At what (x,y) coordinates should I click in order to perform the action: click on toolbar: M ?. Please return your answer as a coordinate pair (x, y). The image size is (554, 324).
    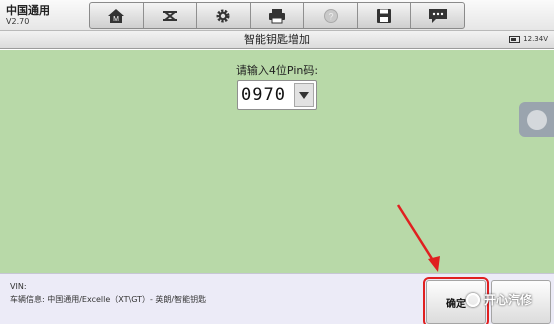
    Looking at the image, I should click on (277, 15).